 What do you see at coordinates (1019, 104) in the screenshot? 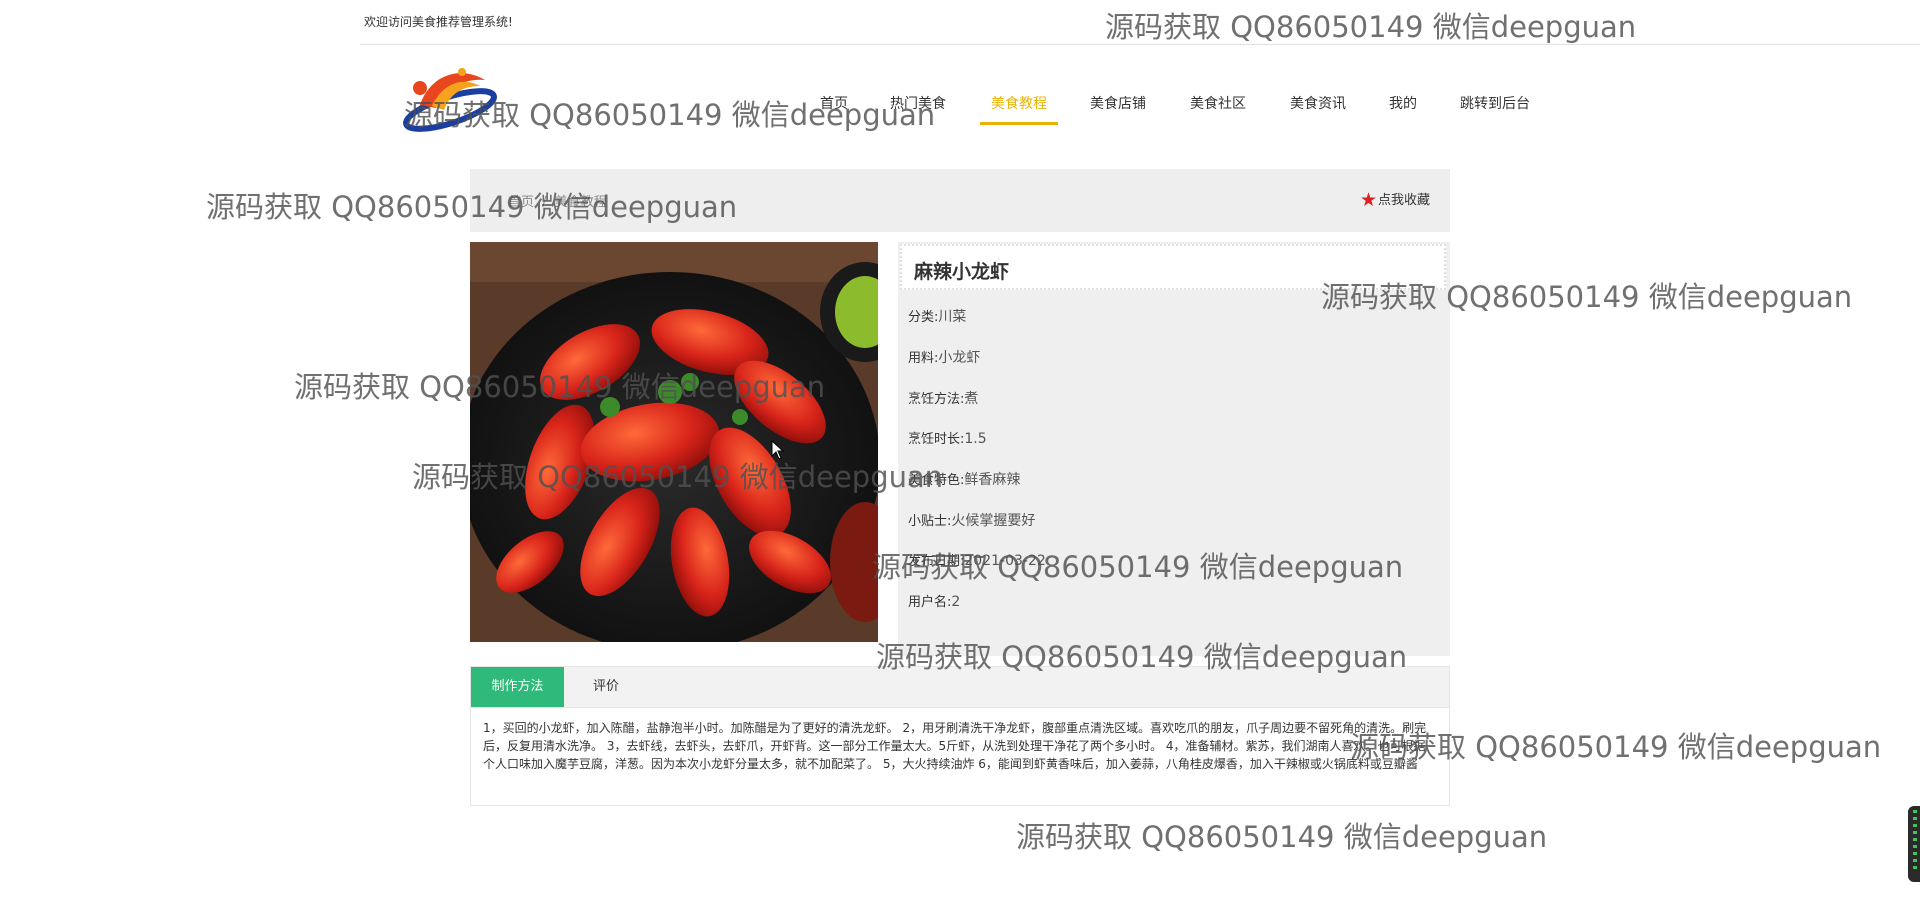
I see `nav-item-tutorials: 美食教程` at bounding box center [1019, 104].